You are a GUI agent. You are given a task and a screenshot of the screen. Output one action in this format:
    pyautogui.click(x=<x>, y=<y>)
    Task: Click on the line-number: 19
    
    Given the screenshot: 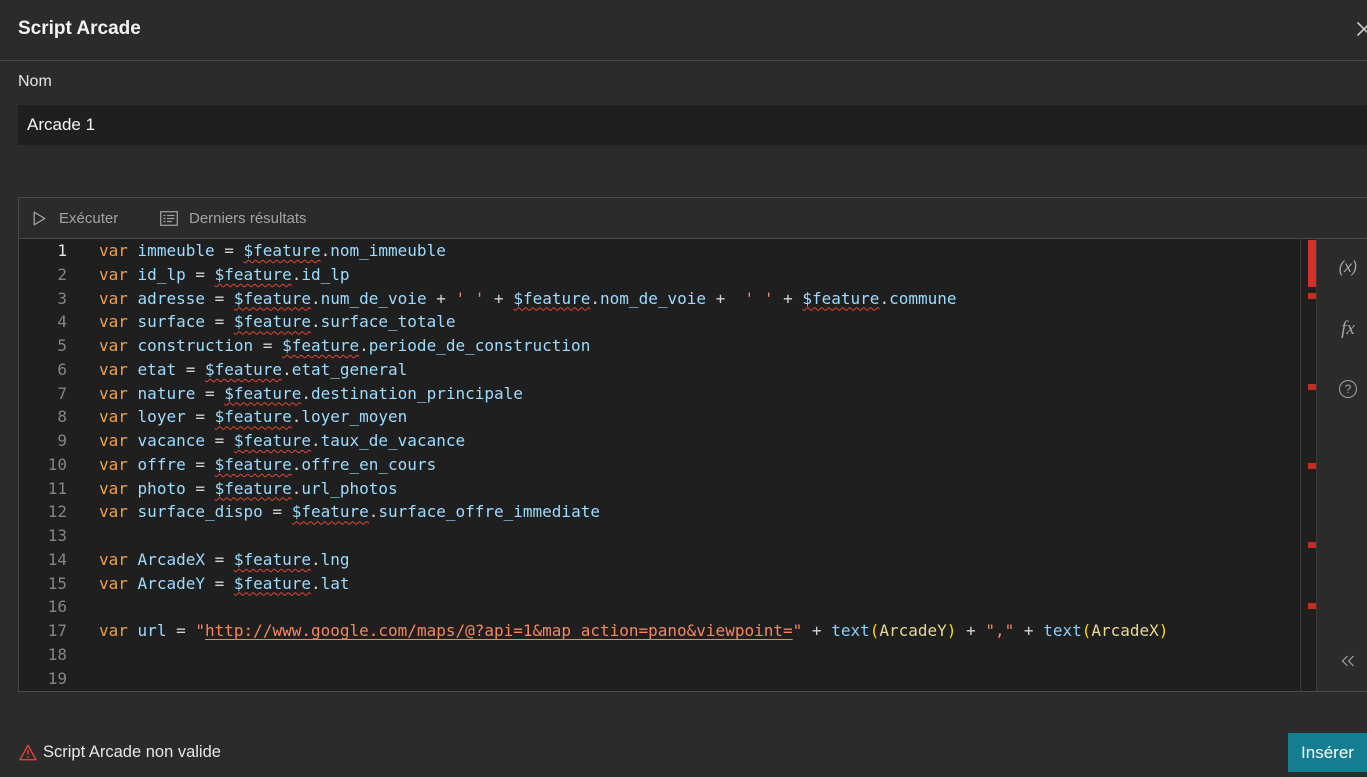 What is the action you would take?
    pyautogui.click(x=57, y=678)
    